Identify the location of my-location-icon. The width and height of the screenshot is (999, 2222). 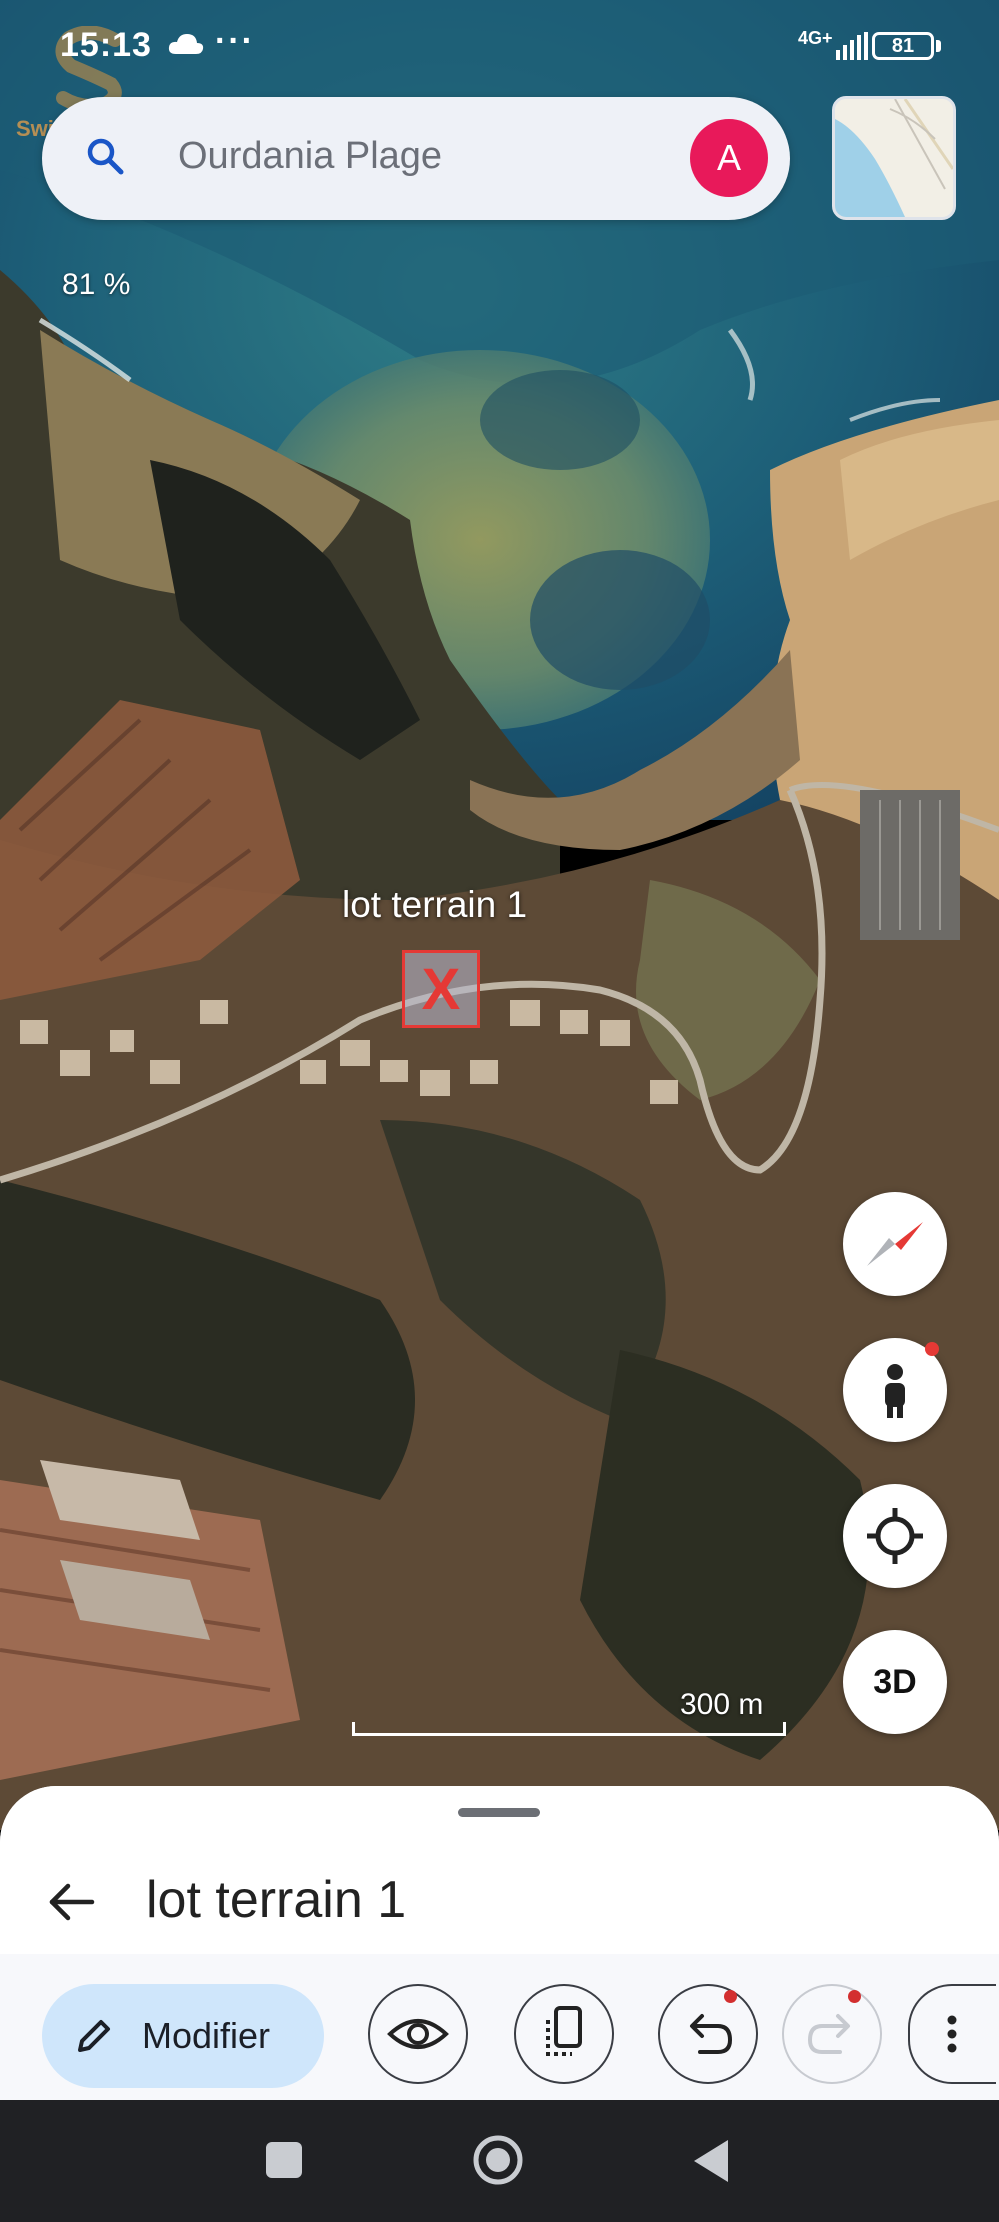
(895, 1536).